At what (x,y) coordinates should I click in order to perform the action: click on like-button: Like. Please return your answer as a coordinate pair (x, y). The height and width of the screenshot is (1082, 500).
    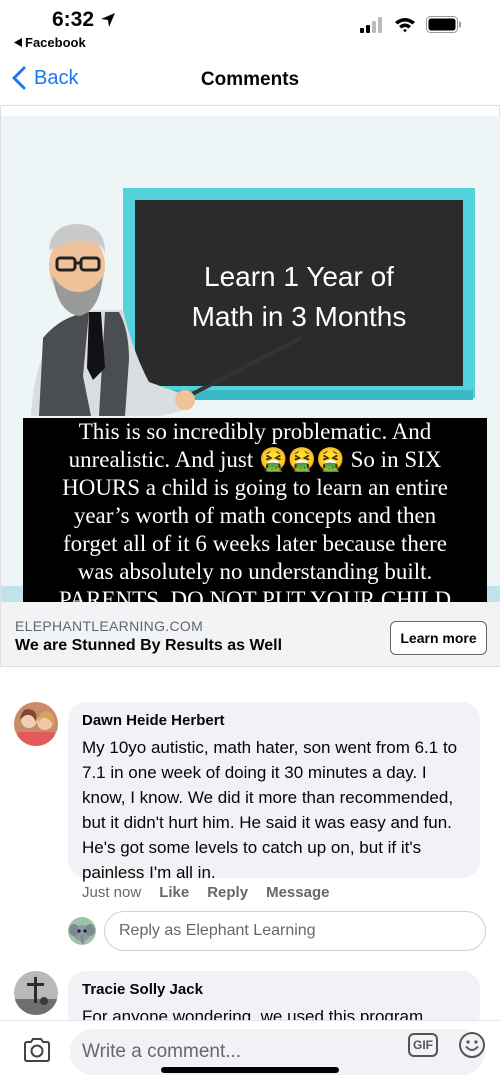
    Looking at the image, I should click on (174, 892).